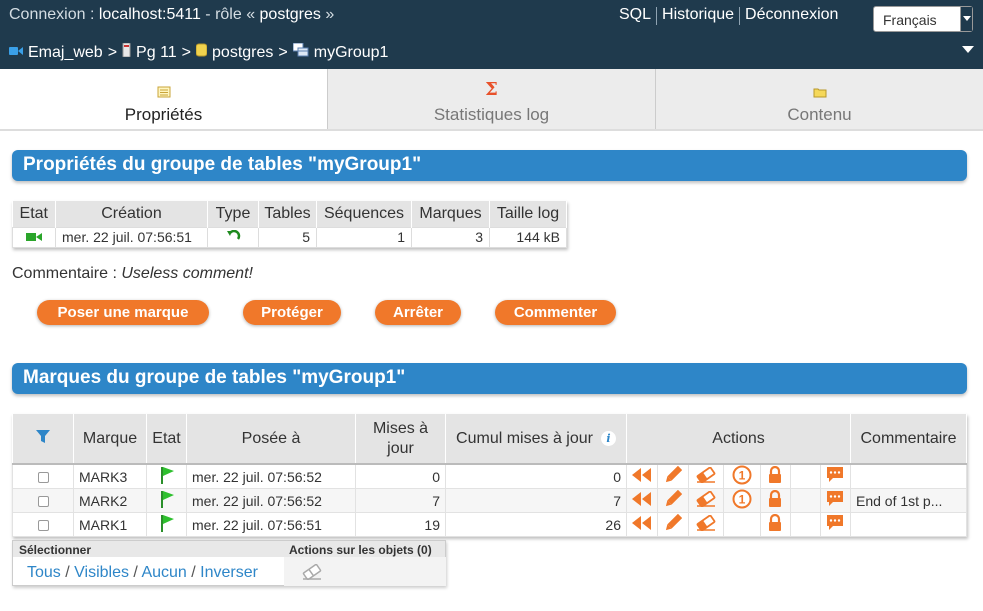 This screenshot has width=983, height=611. What do you see at coordinates (492, 99) in the screenshot?
I see `tab-log-statistics: Σ Statistiques log` at bounding box center [492, 99].